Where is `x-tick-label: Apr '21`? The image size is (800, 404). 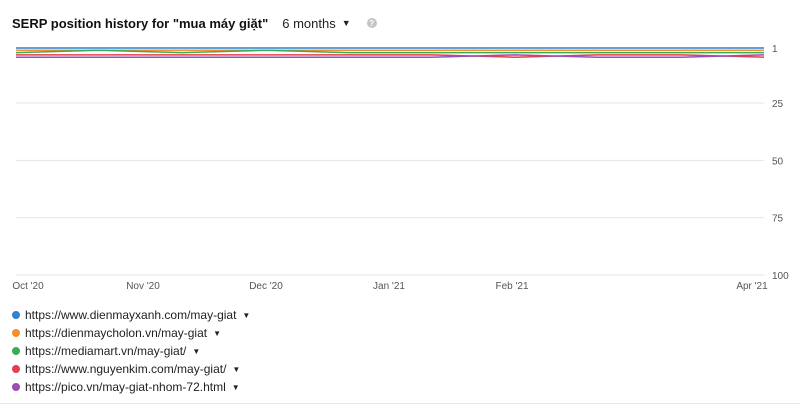
x-tick-label: Apr '21 is located at coordinates (752, 286).